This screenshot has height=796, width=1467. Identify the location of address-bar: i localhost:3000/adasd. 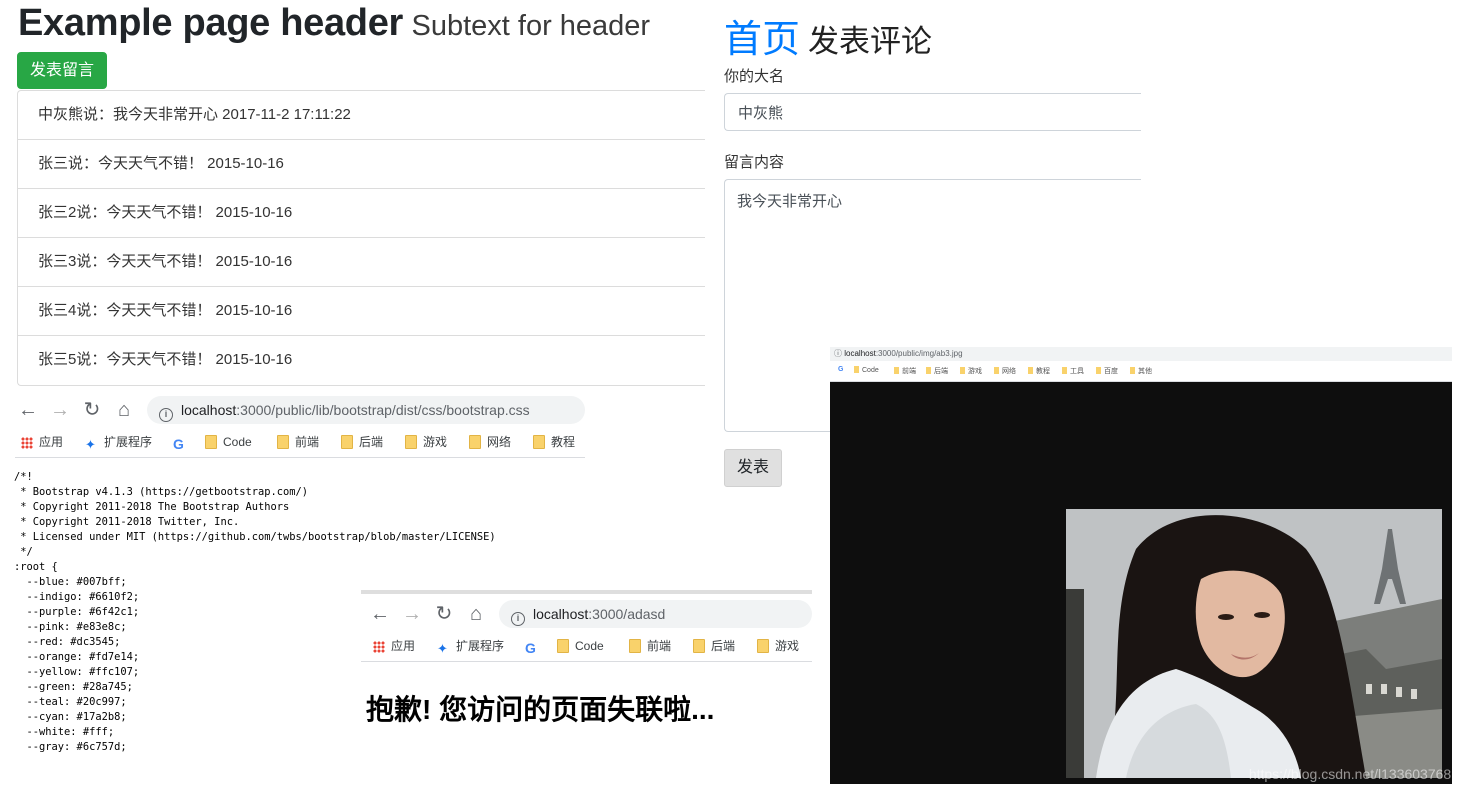
(655, 614).